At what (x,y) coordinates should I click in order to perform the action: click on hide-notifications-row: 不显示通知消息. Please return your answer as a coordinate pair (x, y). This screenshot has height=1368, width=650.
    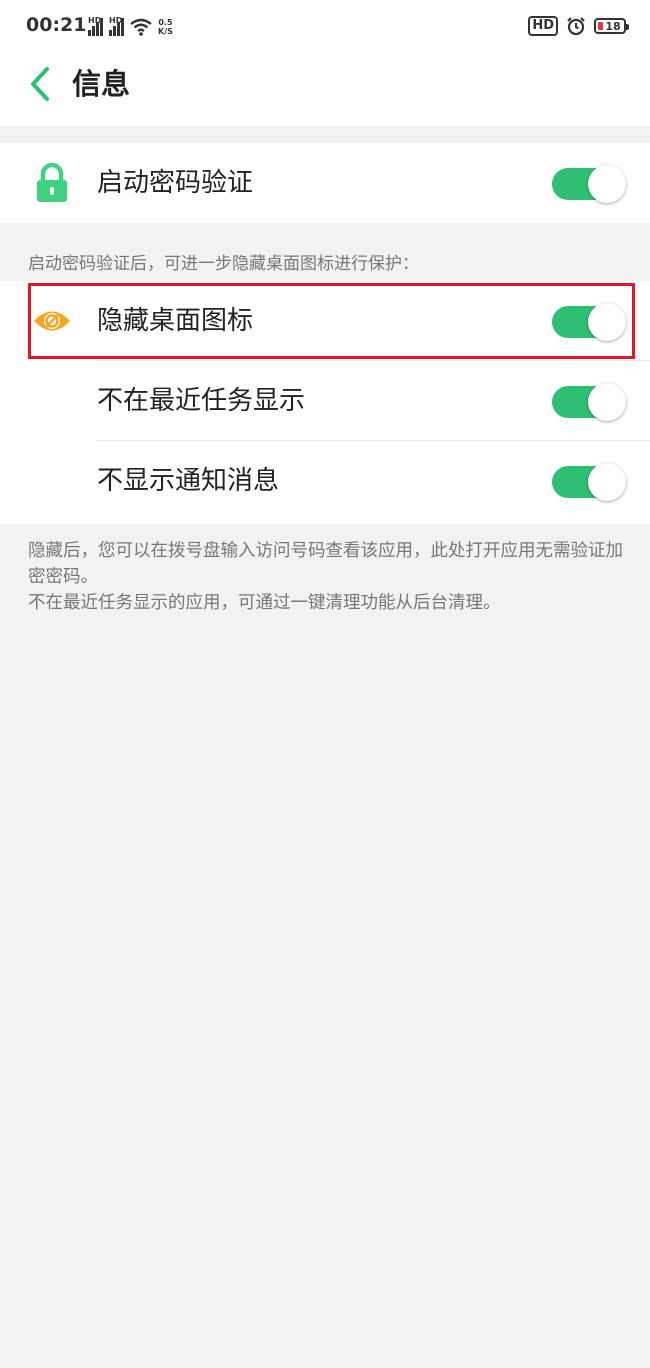
    Looking at the image, I should click on (325, 481).